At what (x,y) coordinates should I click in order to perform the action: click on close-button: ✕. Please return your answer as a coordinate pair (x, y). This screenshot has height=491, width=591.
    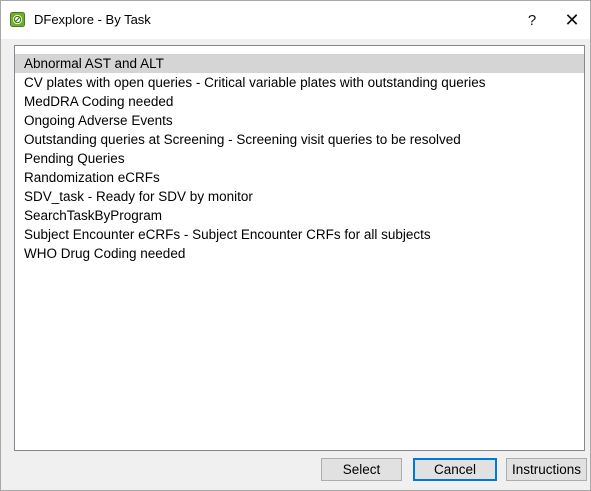
    Looking at the image, I should click on (572, 20).